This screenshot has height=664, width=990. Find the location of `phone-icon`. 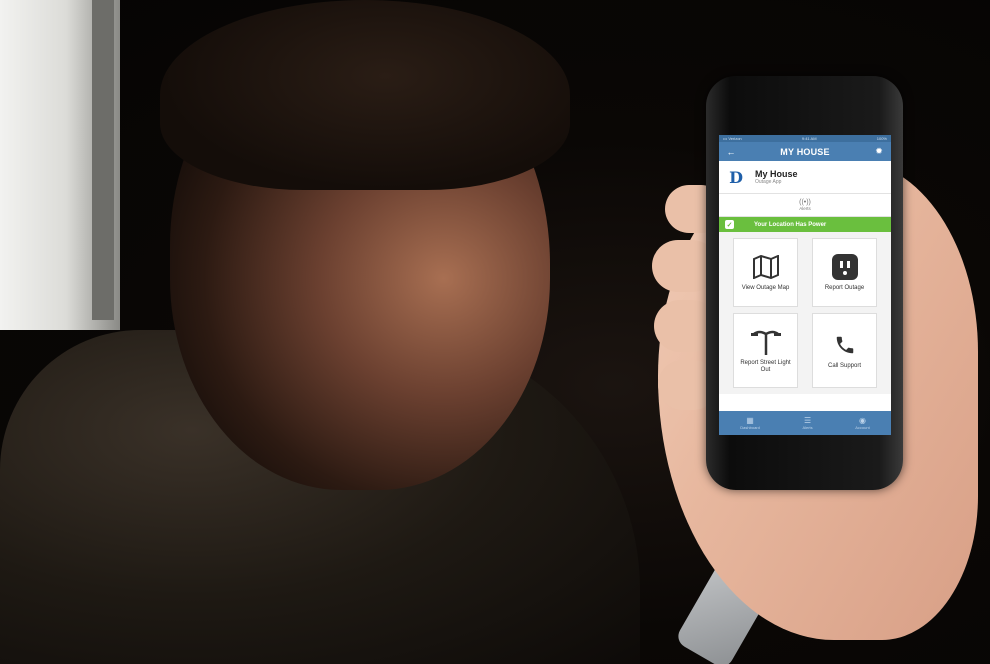

phone-icon is located at coordinates (845, 345).